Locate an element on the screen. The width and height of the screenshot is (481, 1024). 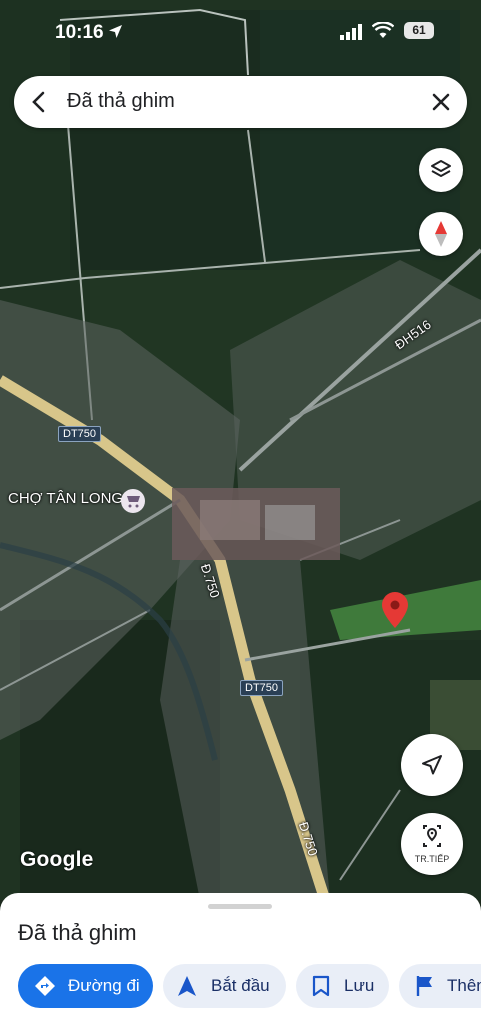
compass-button is located at coordinates (441, 234).